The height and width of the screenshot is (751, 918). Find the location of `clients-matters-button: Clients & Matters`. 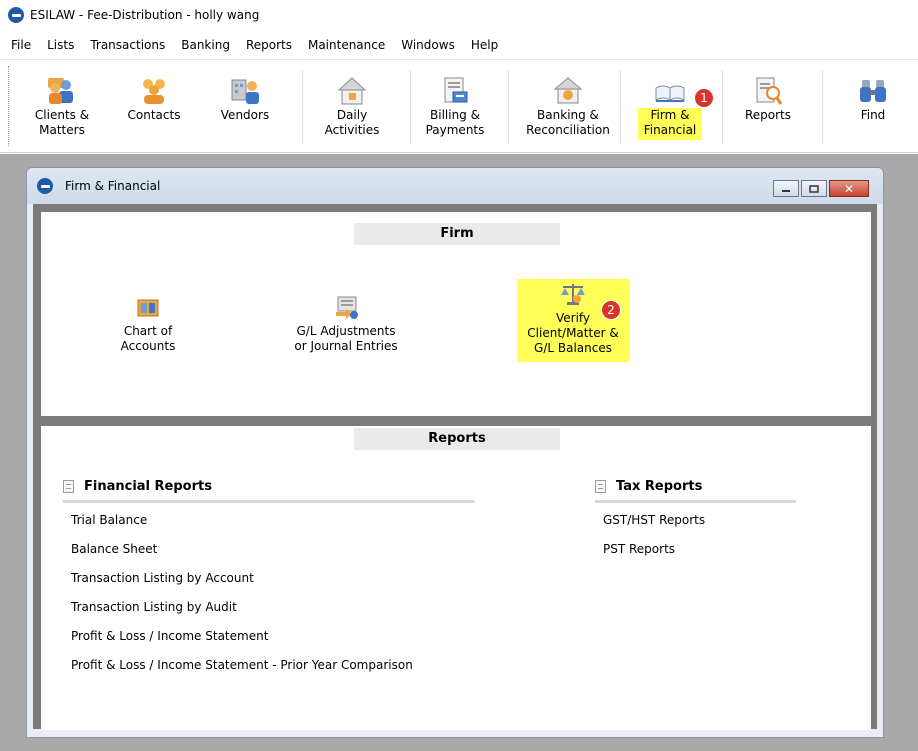

clients-matters-button: Clients & Matters is located at coordinates (62, 107).